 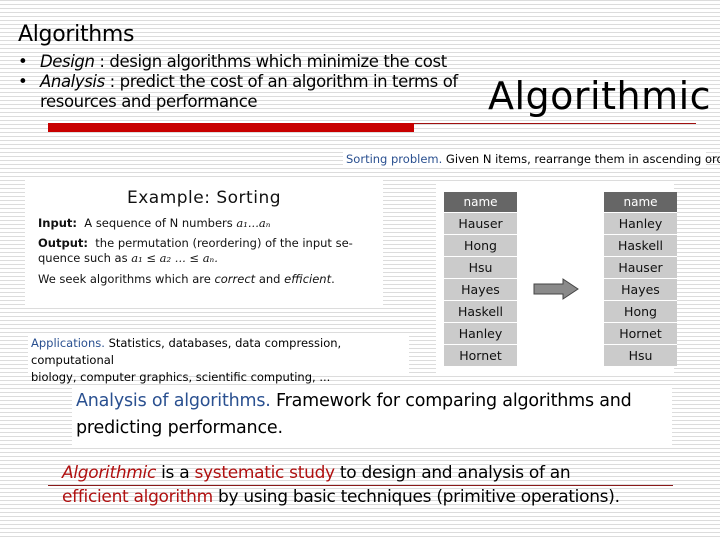 I want to click on heading-algorithmic: Algorithmic, so click(x=600, y=96).